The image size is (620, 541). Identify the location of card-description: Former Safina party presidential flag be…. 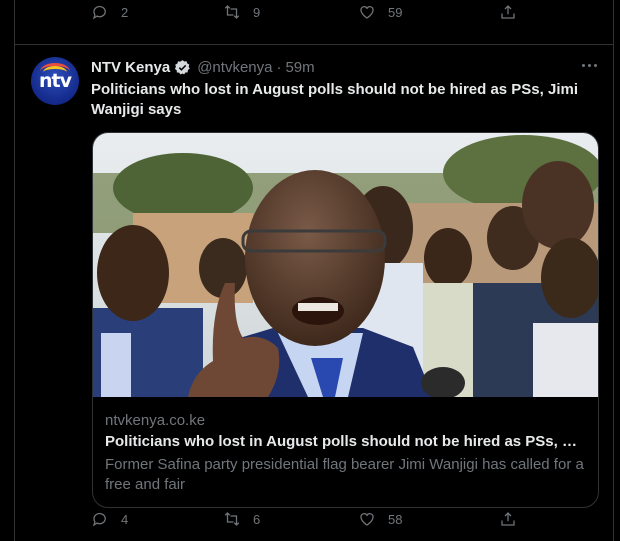
(344, 474).